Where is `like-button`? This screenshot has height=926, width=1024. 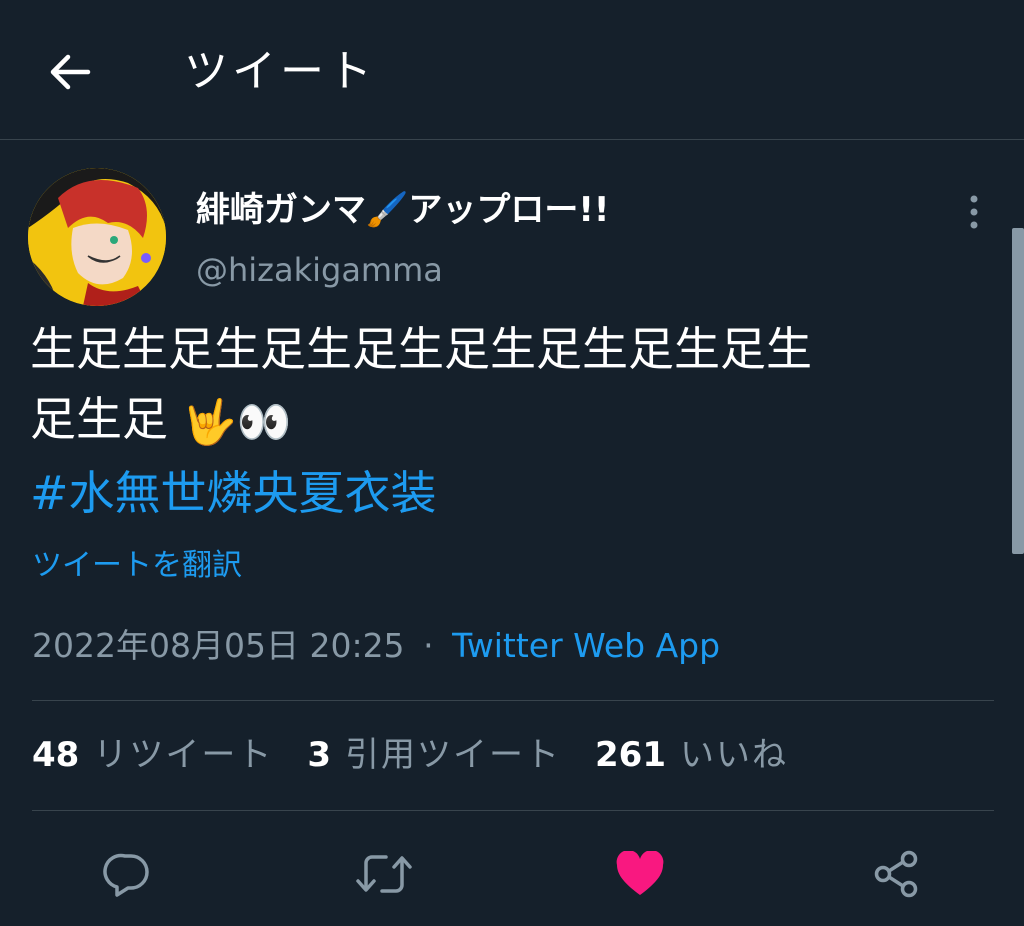 like-button is located at coordinates (640, 874).